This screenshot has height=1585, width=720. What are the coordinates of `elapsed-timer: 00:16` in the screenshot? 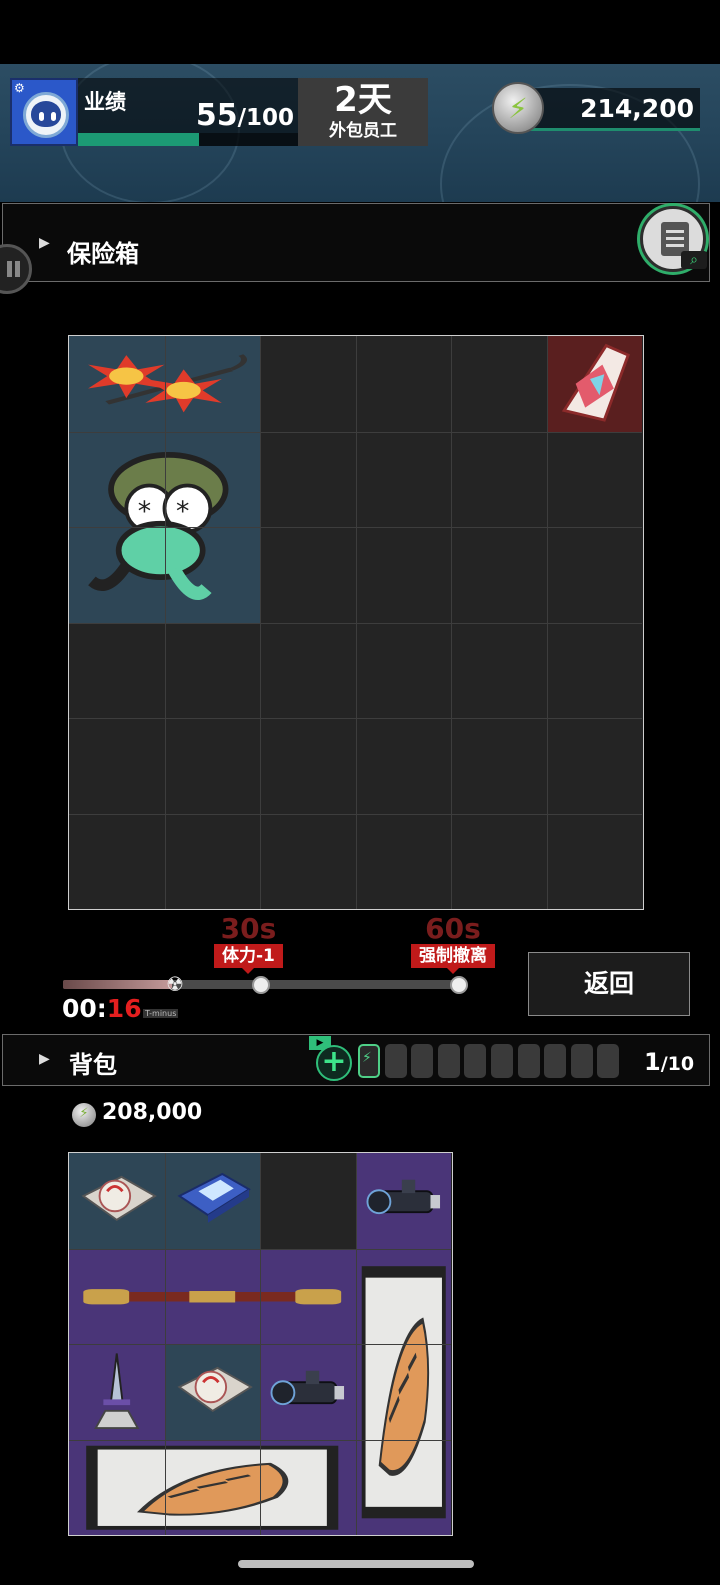 It's located at (102, 1008).